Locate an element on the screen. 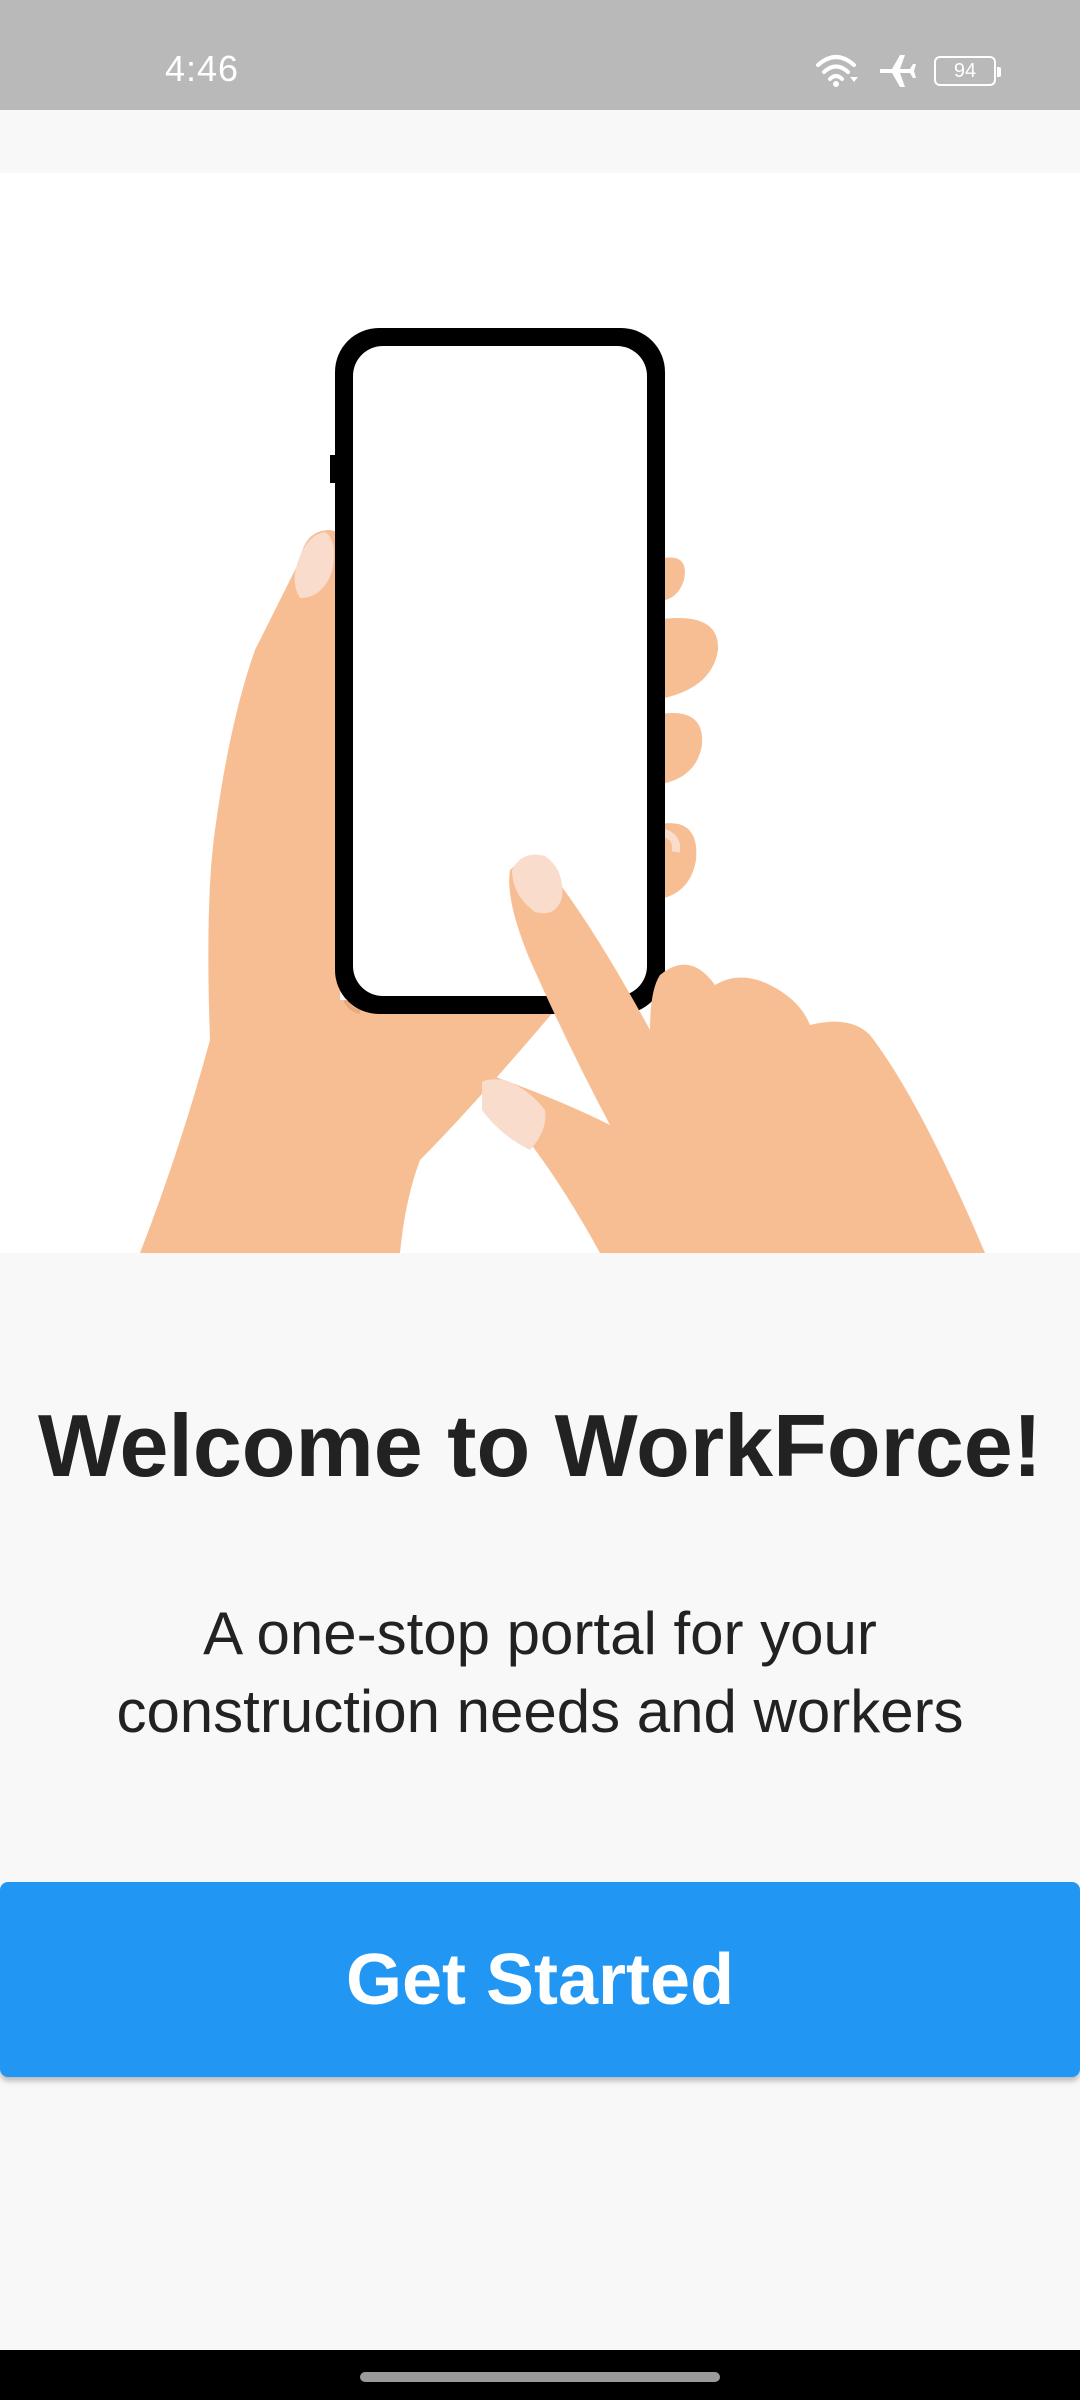 This screenshot has height=2400, width=1080. navigation-bar is located at coordinates (540, 2375).